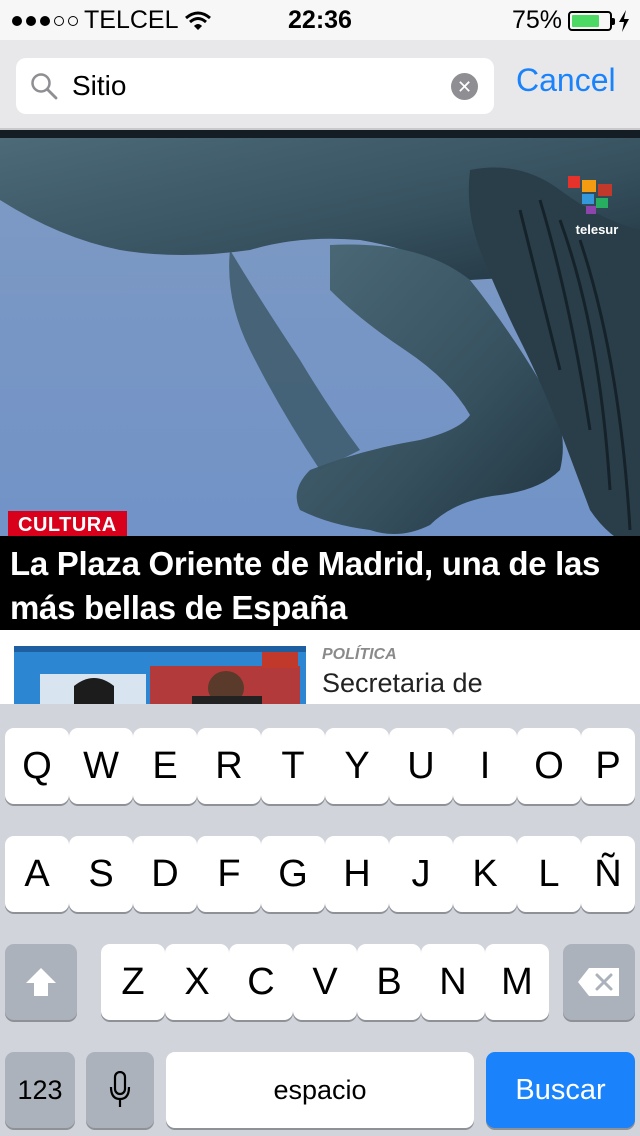  What do you see at coordinates (229, 766) in the screenshot?
I see `key-r: R` at bounding box center [229, 766].